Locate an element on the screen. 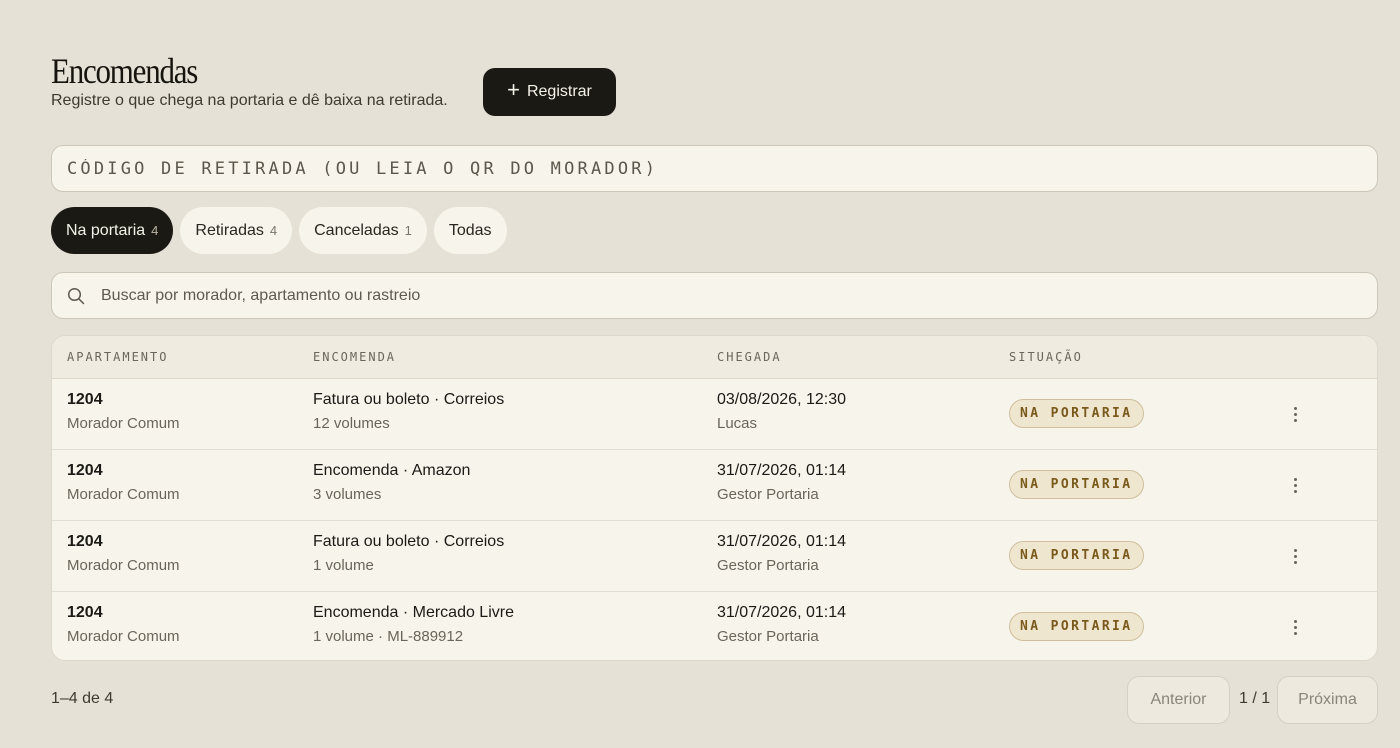 This screenshot has width=1400, height=748. tab-canceladas: Canceladas 1 is located at coordinates (363, 230).